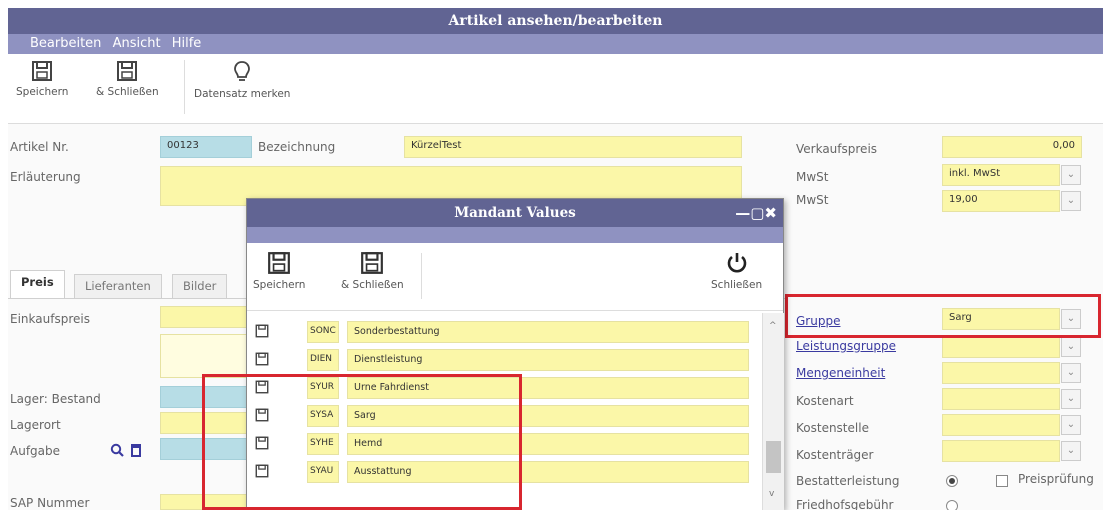 The height and width of the screenshot is (510, 1103). Describe the element at coordinates (1002, 481) in the screenshot. I see `preispruefung-checkbox` at that location.